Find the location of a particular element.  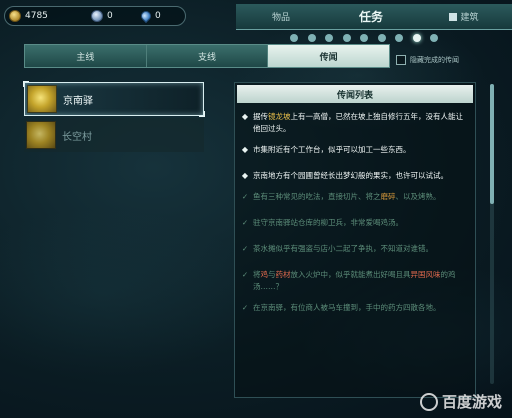

rumor-entry: ◆ 京南地方有个园圃曾经长出梦幻般的果实，也许可以试试。 is located at coordinates (355, 176).